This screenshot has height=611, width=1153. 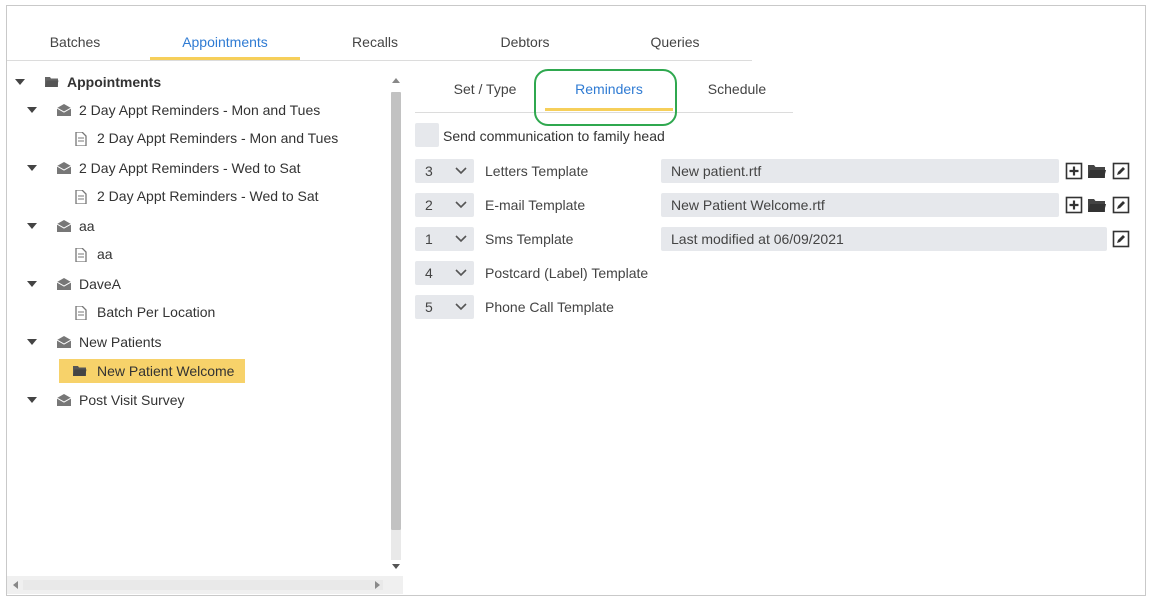 What do you see at coordinates (429, 307) in the screenshot?
I see `order-value: 5` at bounding box center [429, 307].